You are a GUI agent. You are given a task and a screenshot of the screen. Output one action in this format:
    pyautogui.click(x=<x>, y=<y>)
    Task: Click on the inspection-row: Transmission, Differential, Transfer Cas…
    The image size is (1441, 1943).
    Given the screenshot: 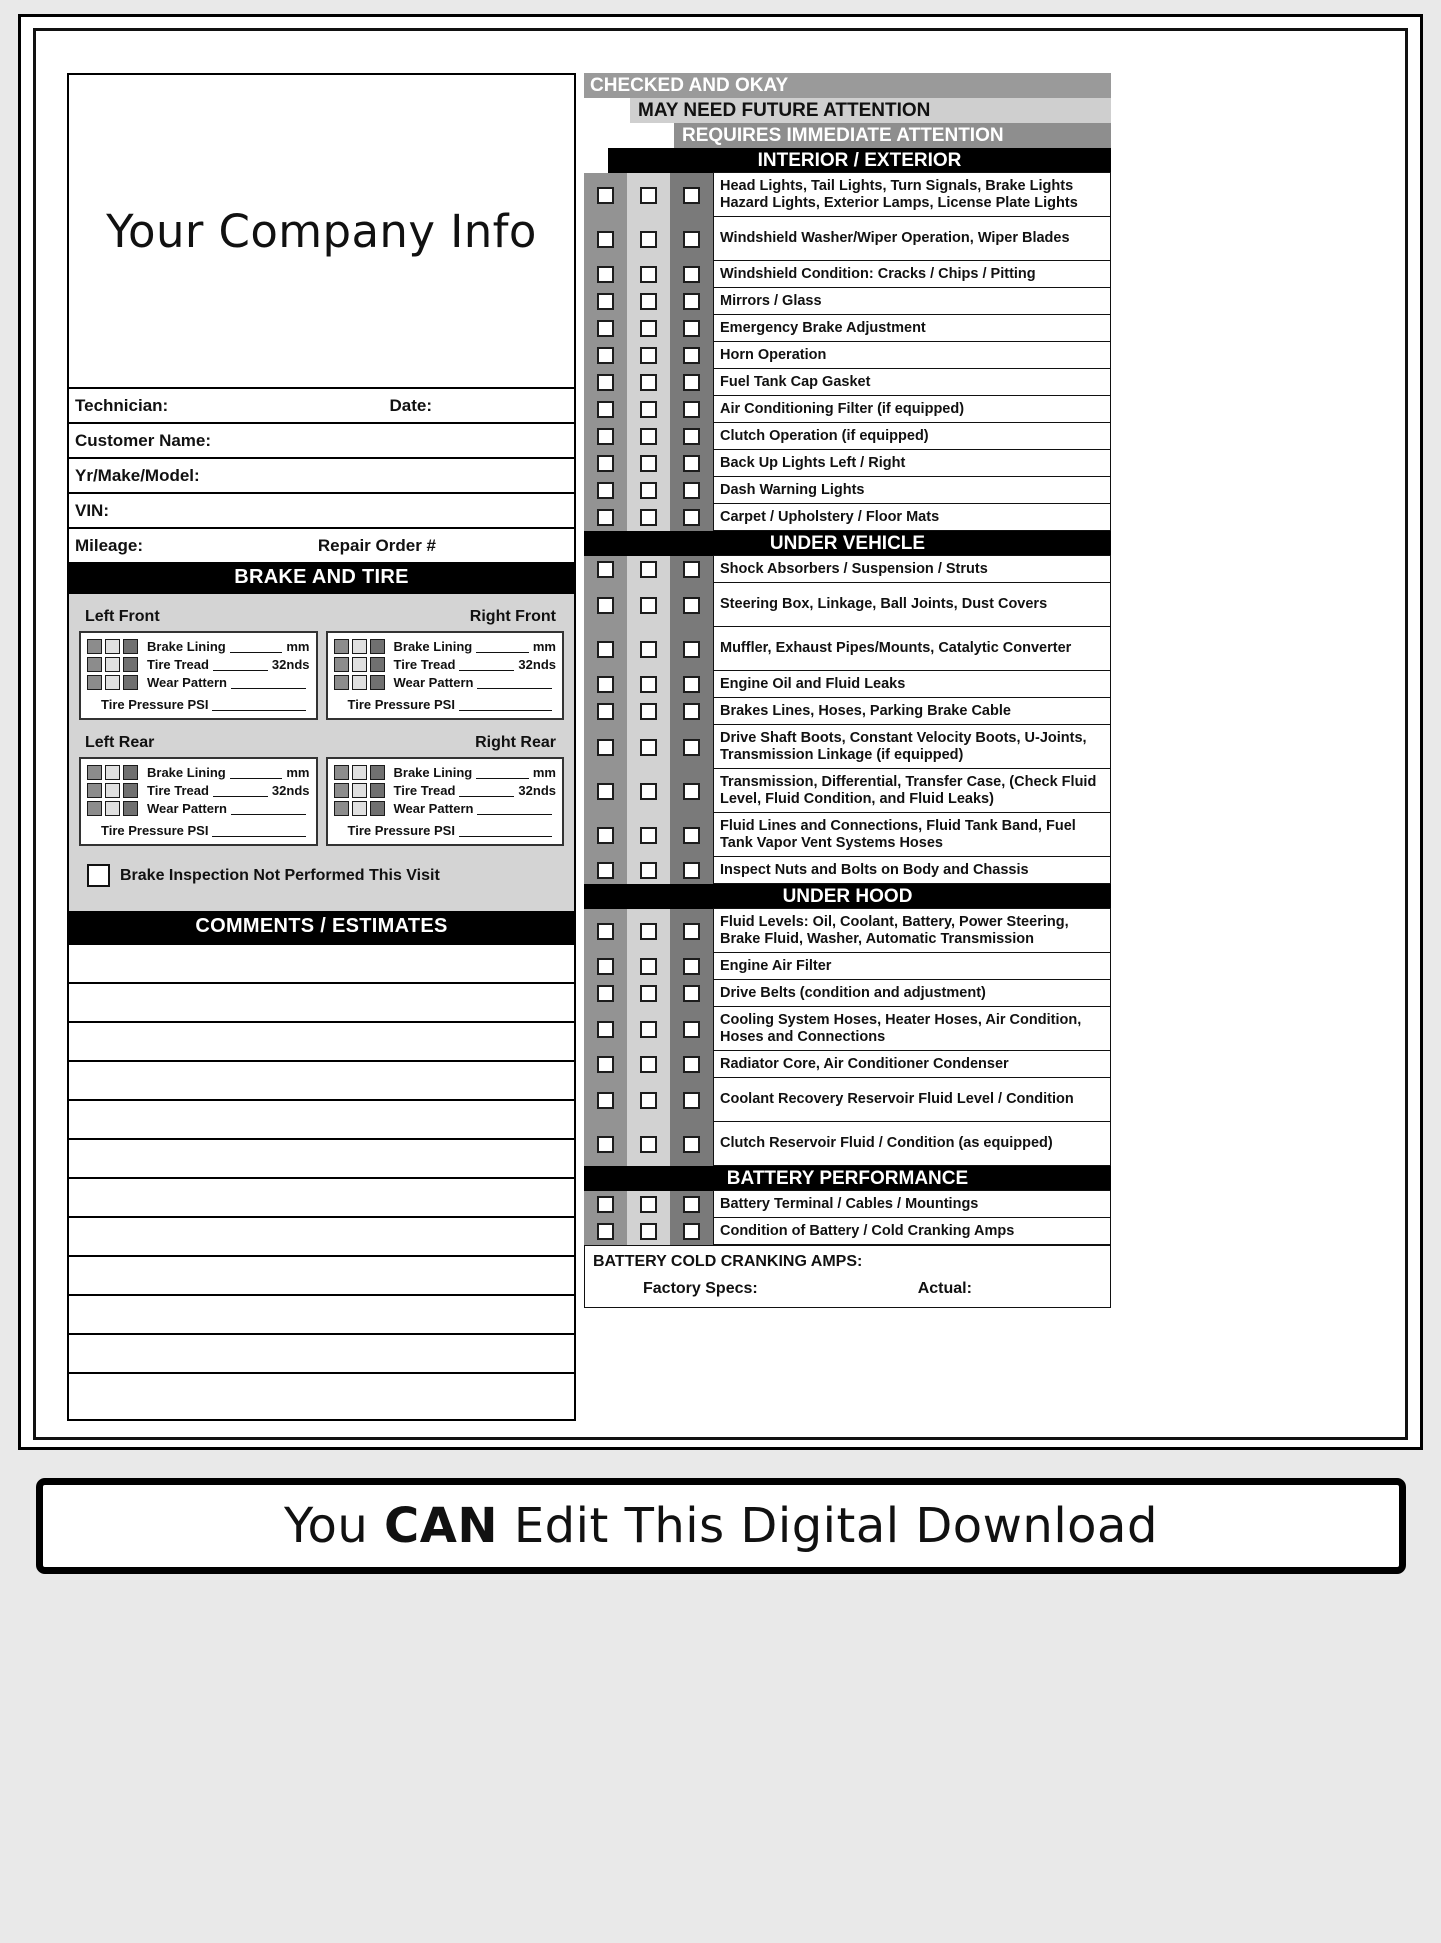 What is the action you would take?
    pyautogui.click(x=847, y=790)
    